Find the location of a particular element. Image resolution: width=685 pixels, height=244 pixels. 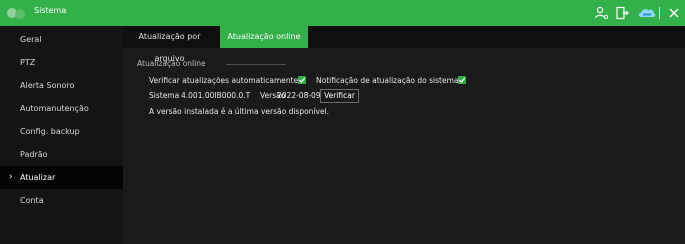

sidebar-item-label: Atualizar is located at coordinates (38, 177).